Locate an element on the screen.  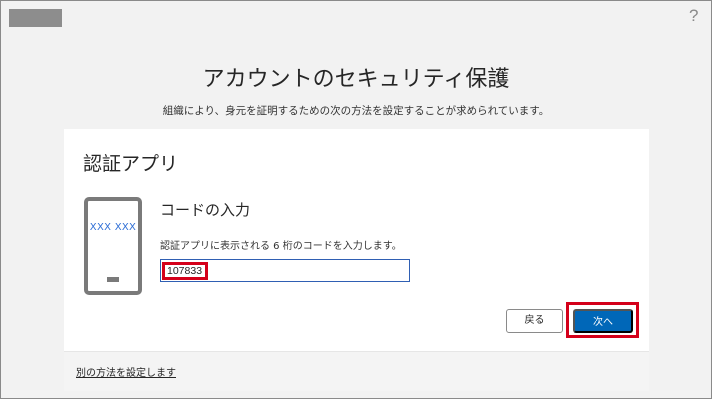
top-bar: ? is located at coordinates (356, 18).